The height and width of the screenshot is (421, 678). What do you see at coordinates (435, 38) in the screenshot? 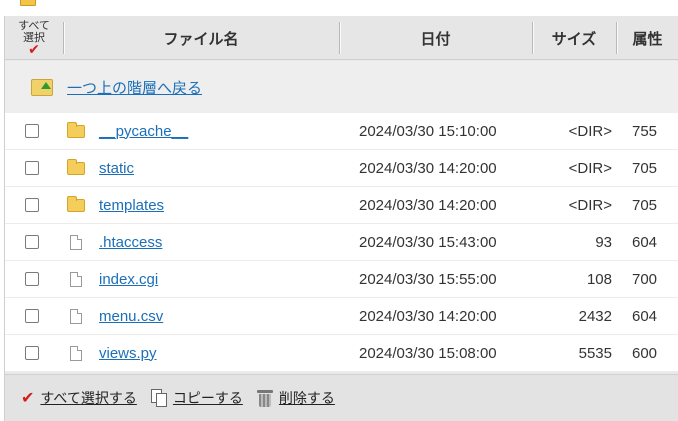
I see `column-header-date: 日付` at bounding box center [435, 38].